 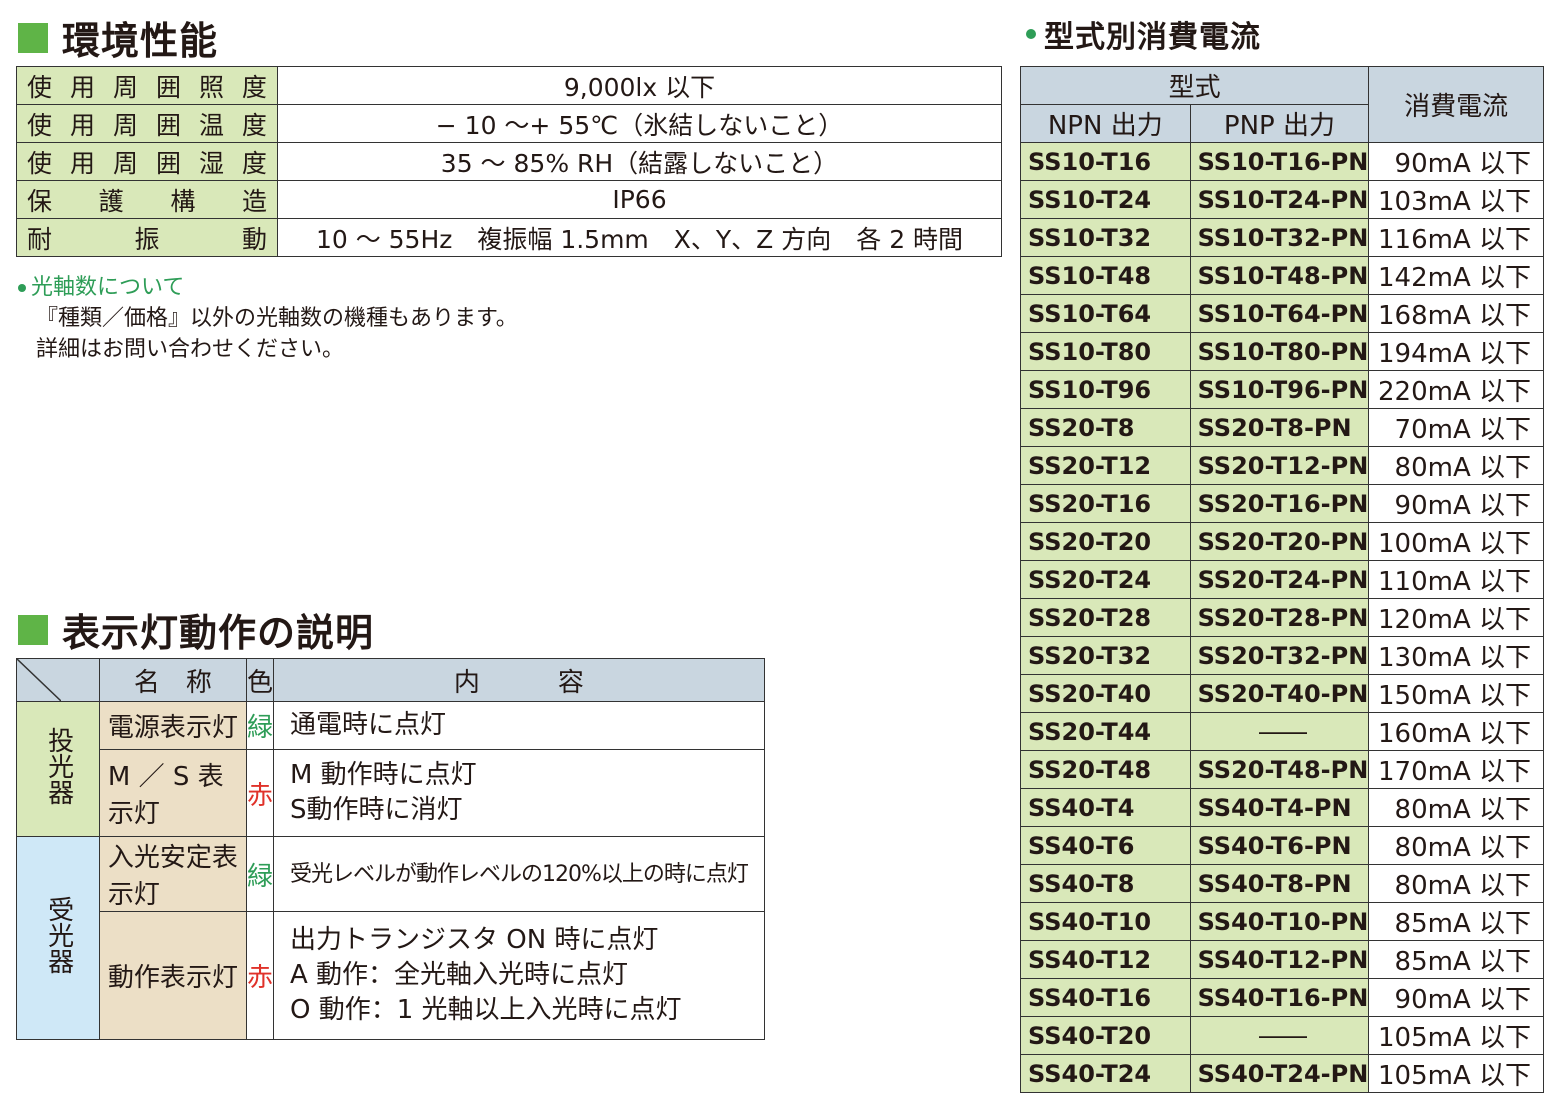 I want to click on indicator-name: 電源表示灯, so click(x=172, y=728).